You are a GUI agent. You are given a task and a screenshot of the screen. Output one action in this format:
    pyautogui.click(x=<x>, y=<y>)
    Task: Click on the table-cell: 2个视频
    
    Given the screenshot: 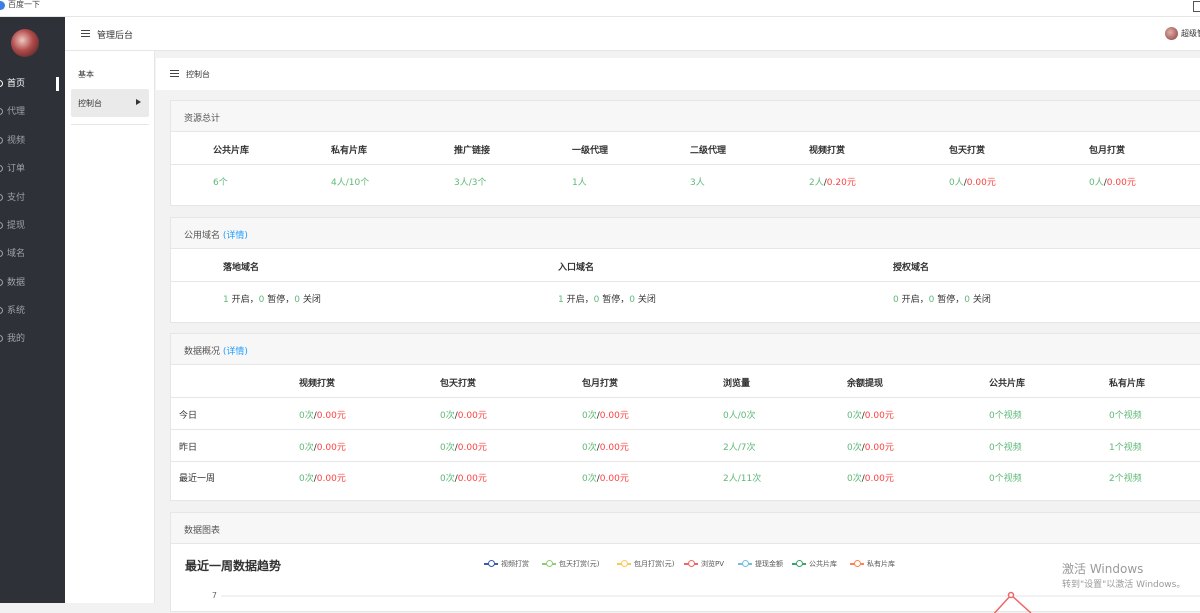 What is the action you would take?
    pyautogui.click(x=1125, y=479)
    